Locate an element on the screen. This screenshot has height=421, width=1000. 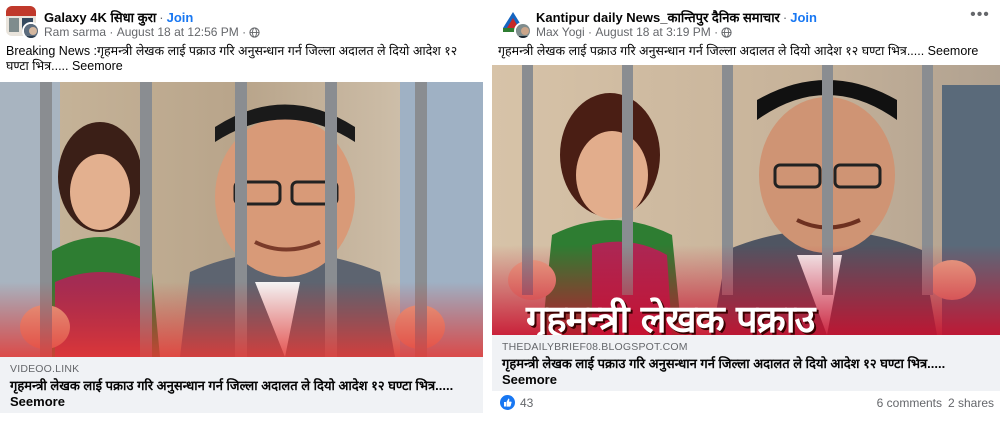
post-meta: Max Yogi · August 18 at 3:19 PM · is located at coordinates (634, 32).